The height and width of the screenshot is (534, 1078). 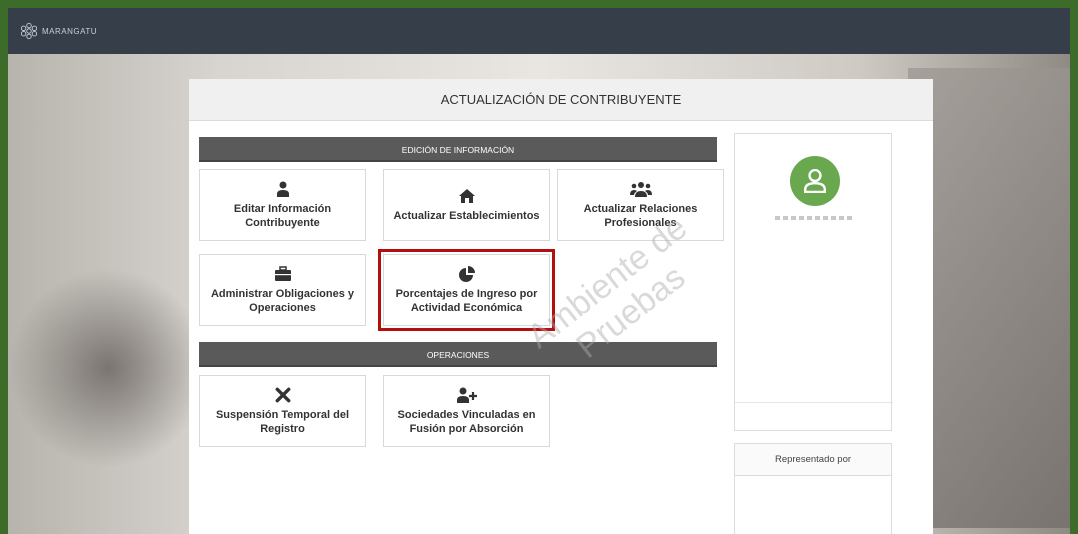 I want to click on contributor-name-redacted, so click(x=815, y=218).